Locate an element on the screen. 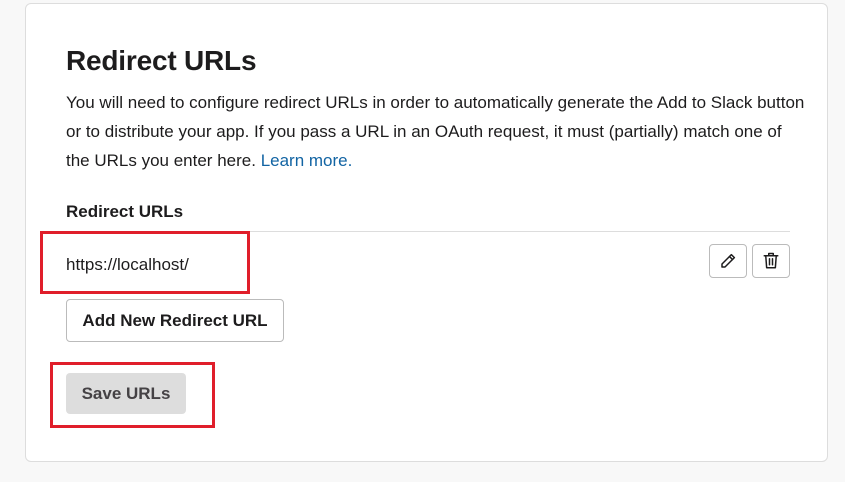 The height and width of the screenshot is (482, 845). trash-icon is located at coordinates (771, 261).